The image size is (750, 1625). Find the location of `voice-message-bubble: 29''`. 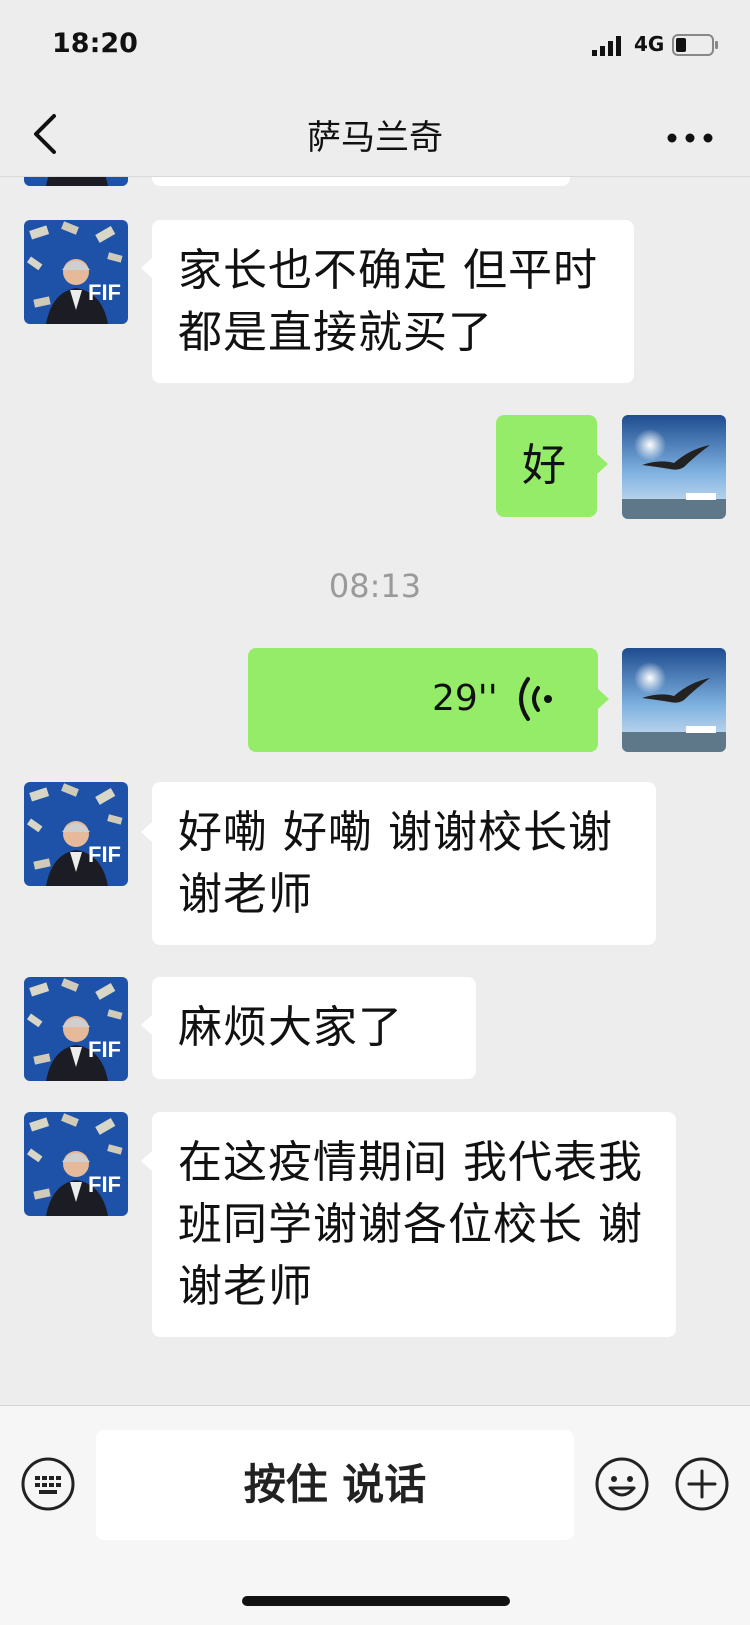

voice-message-bubble: 29'' is located at coordinates (423, 700).